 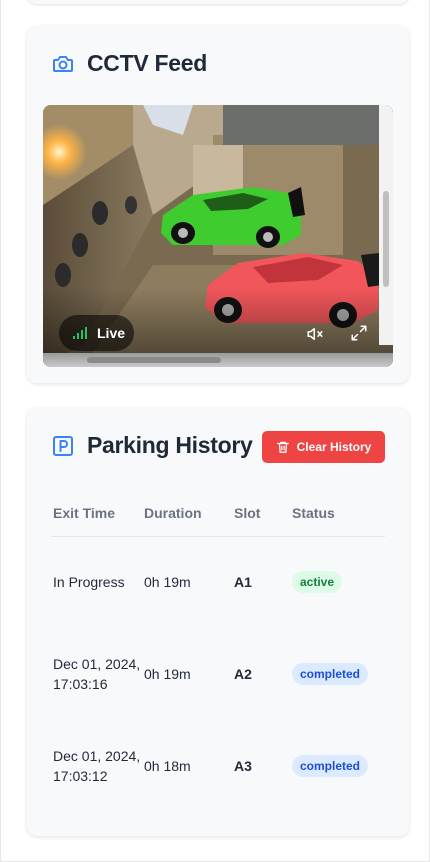 What do you see at coordinates (243, 582) in the screenshot?
I see `slot-cell: A1` at bounding box center [243, 582].